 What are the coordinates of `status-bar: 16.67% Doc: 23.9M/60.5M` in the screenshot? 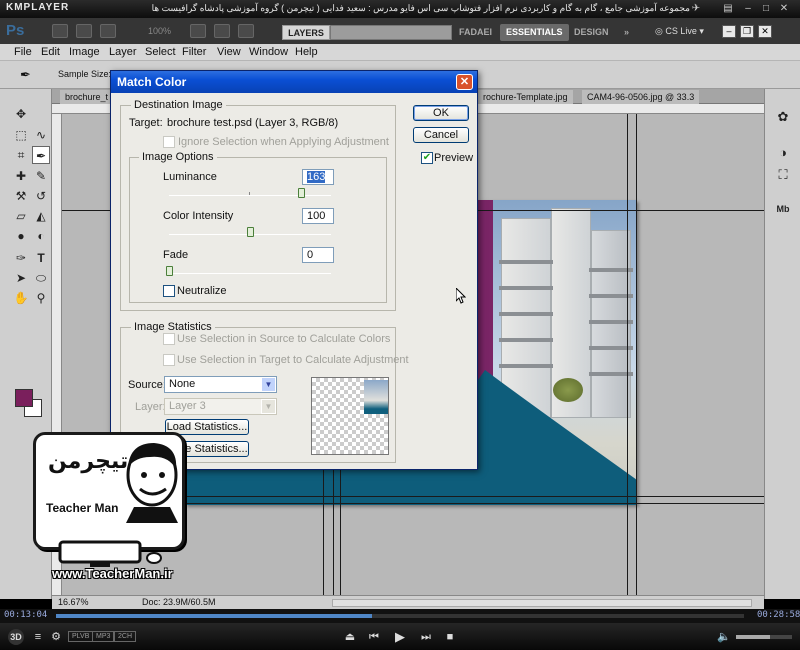 It's located at (408, 602).